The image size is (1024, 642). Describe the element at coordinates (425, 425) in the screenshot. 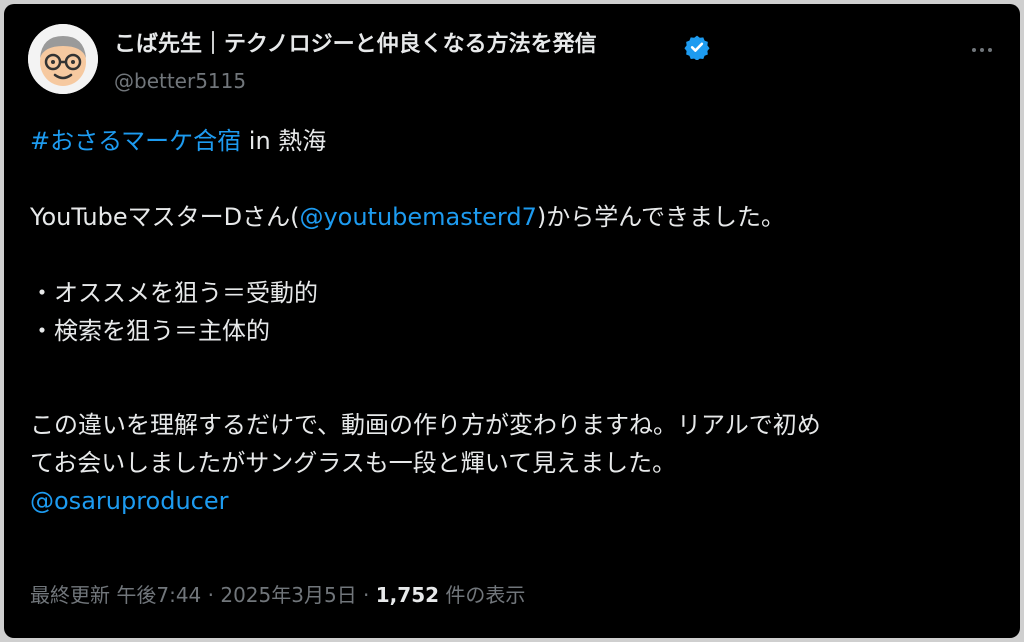

I see `paragraph-line-1: この違いを理解するだけで、動画の作り方が変わりますね。リアルで初め` at that location.